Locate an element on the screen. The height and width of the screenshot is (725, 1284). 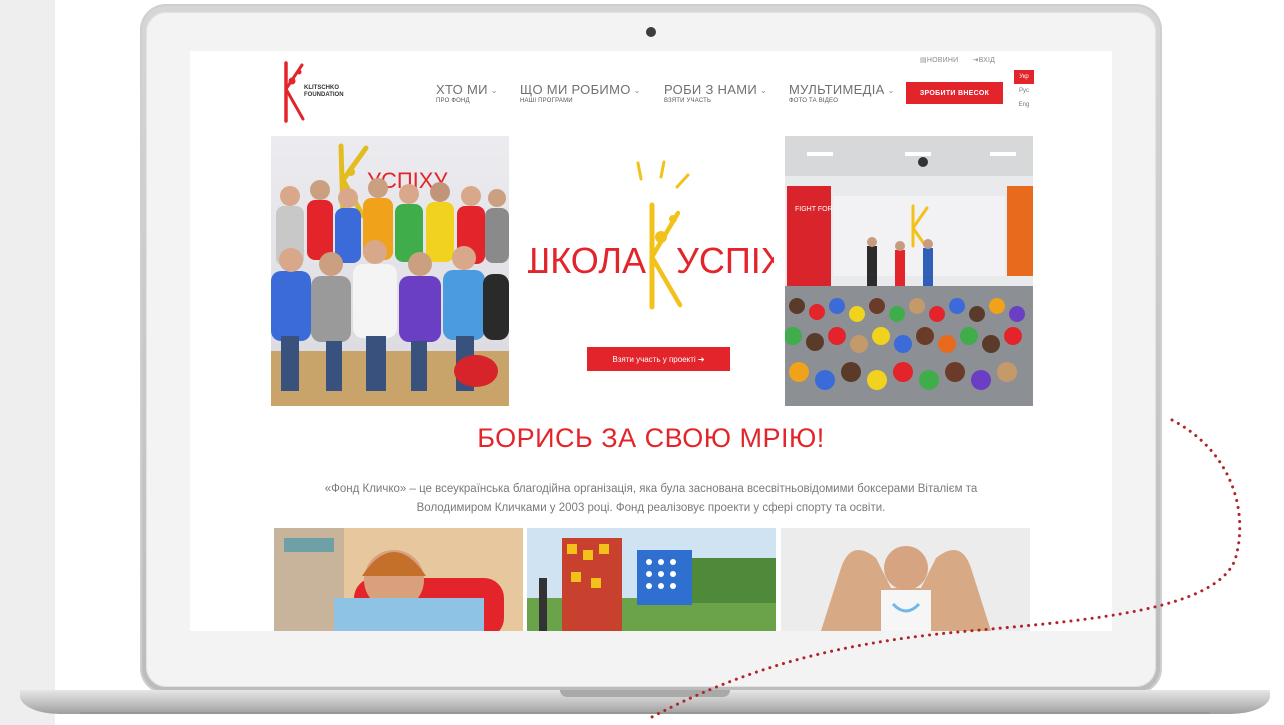
school-word-2: УСПІХУ is located at coordinates (725, 260).